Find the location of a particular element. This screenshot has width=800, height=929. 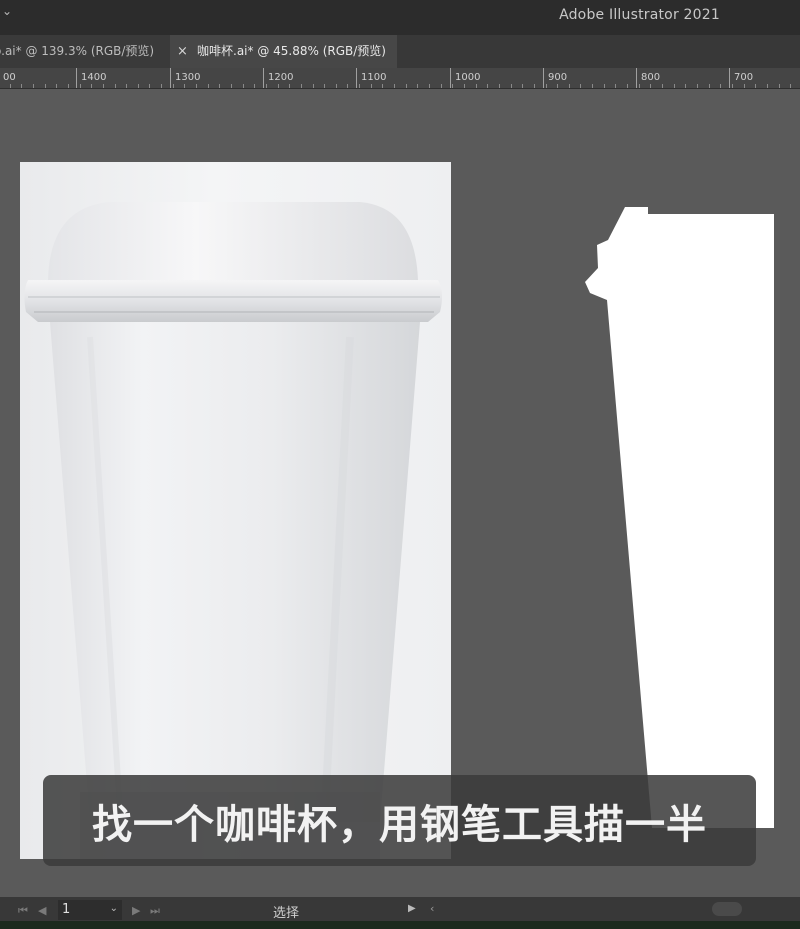

desktop-background-strip is located at coordinates (400, 925).